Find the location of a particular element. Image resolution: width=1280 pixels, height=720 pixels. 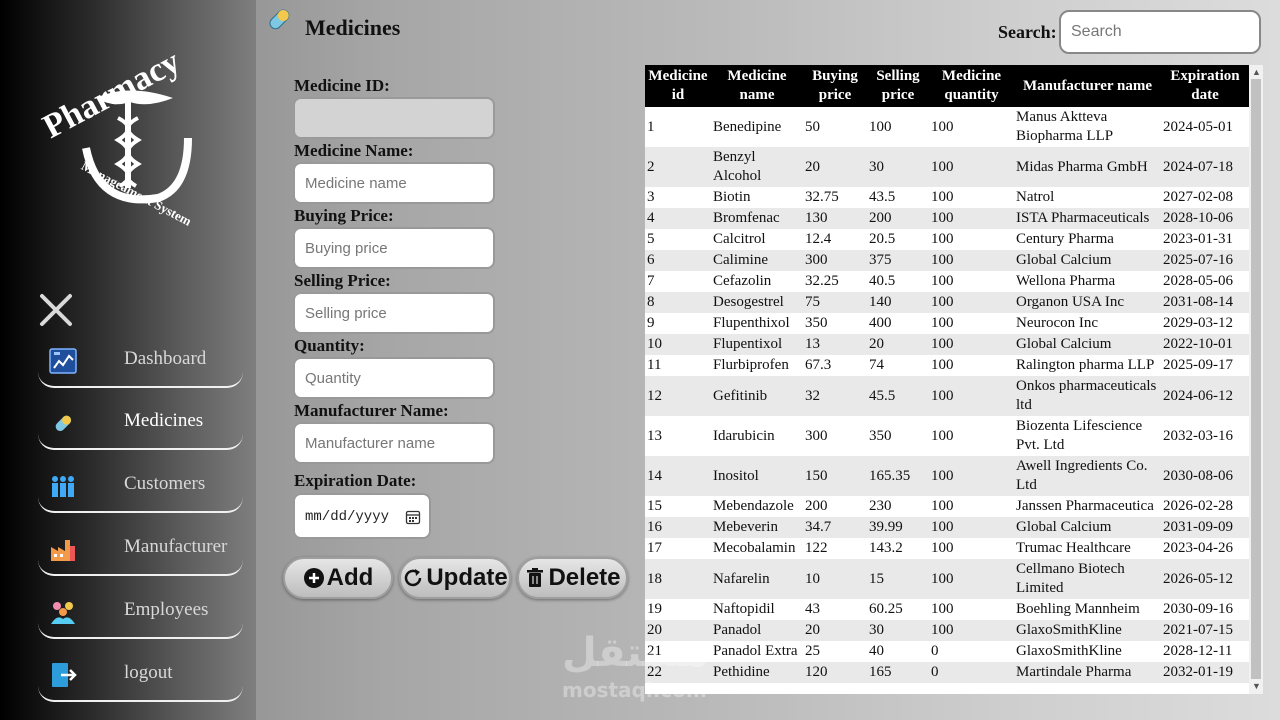

table-cell: Bromfenac is located at coordinates (757, 218).